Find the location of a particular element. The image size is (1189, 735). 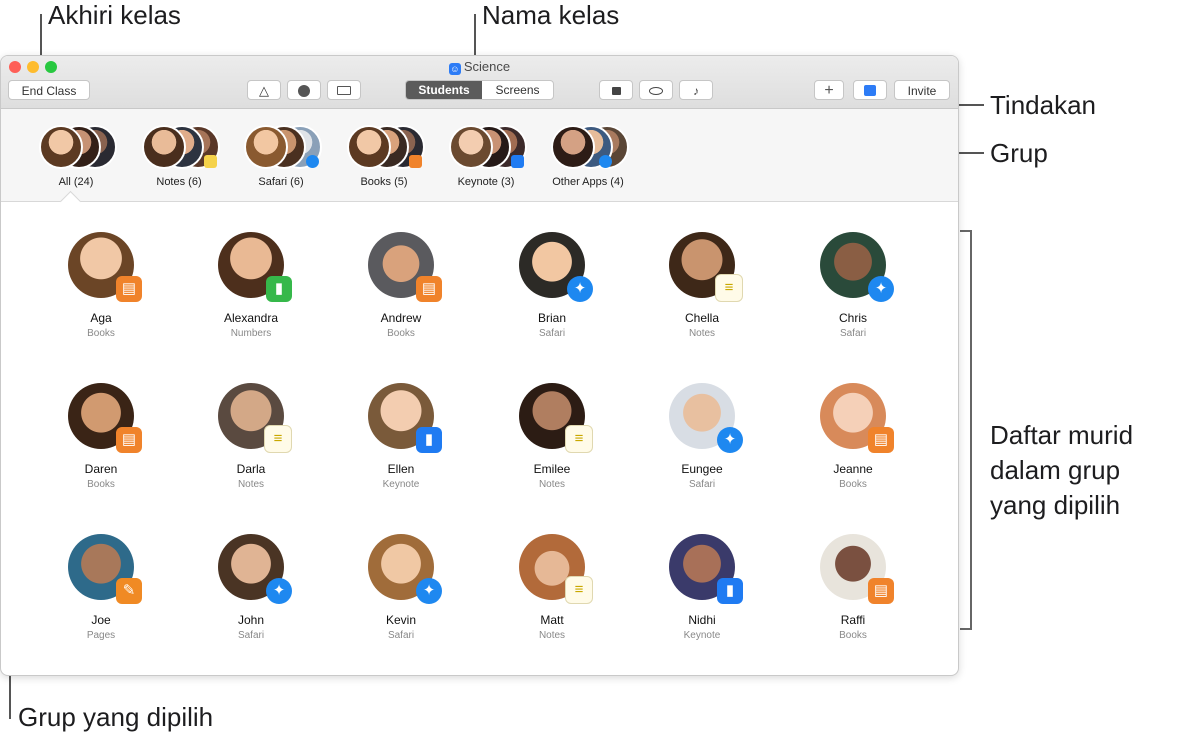

avatar: ✎ is located at coordinates (105, 569).